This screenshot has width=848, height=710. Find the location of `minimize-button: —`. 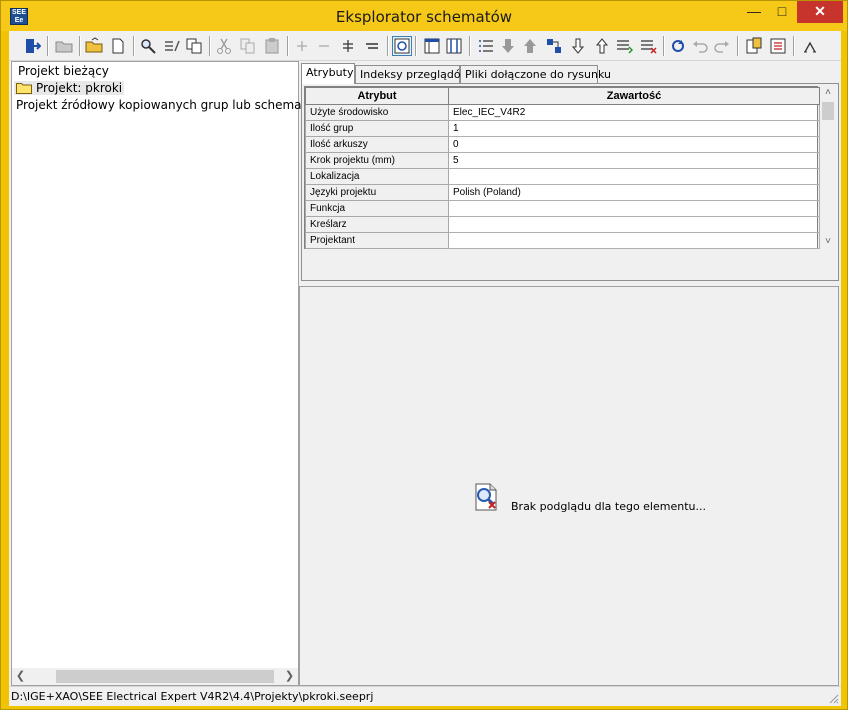

minimize-button: — is located at coordinates (754, 12).